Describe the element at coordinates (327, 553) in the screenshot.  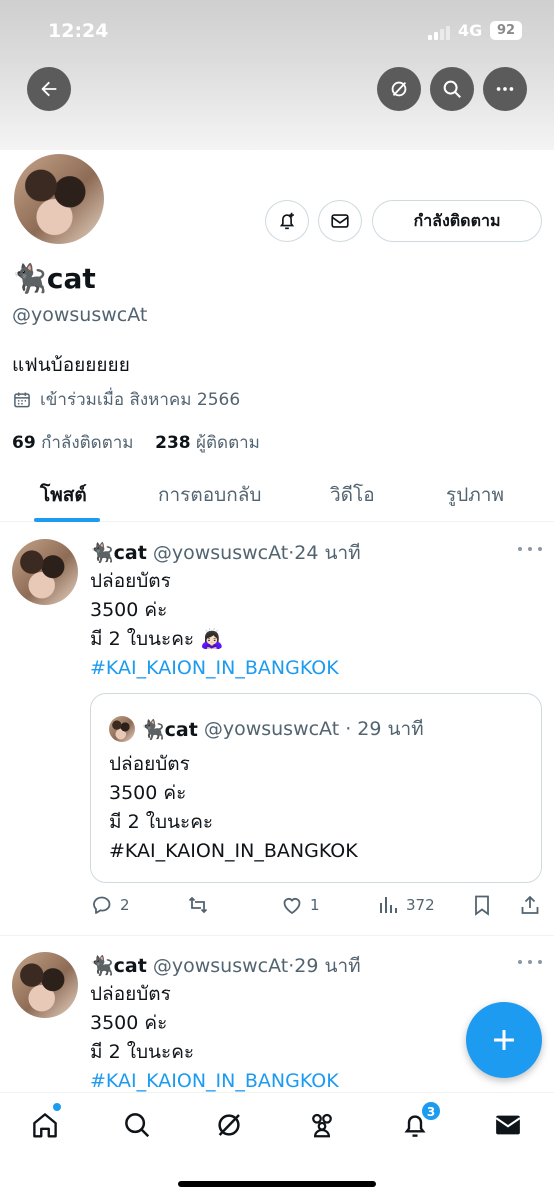
I see `tweet-time: 24 นาที` at that location.